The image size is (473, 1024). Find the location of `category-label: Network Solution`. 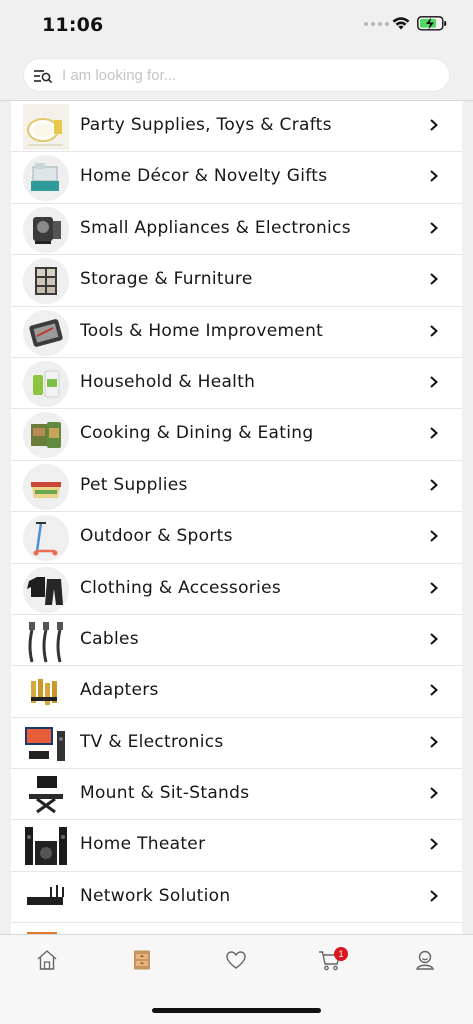

category-label: Network Solution is located at coordinates (155, 895).